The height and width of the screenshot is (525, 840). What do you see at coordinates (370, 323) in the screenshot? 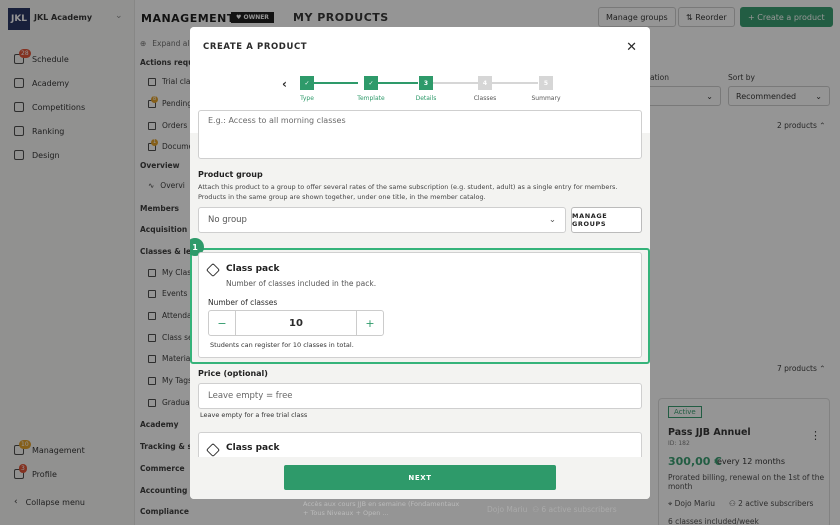
I see `plus-icon: +` at bounding box center [370, 323].